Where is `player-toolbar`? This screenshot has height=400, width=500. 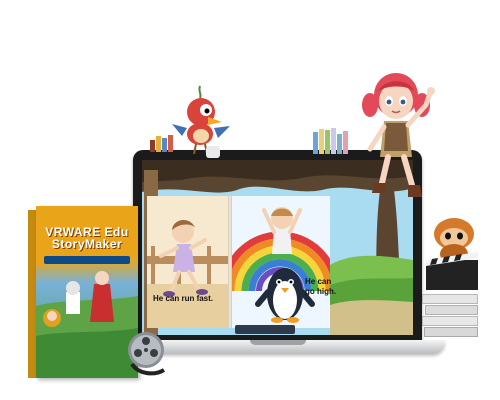 player-toolbar is located at coordinates (265, 329).